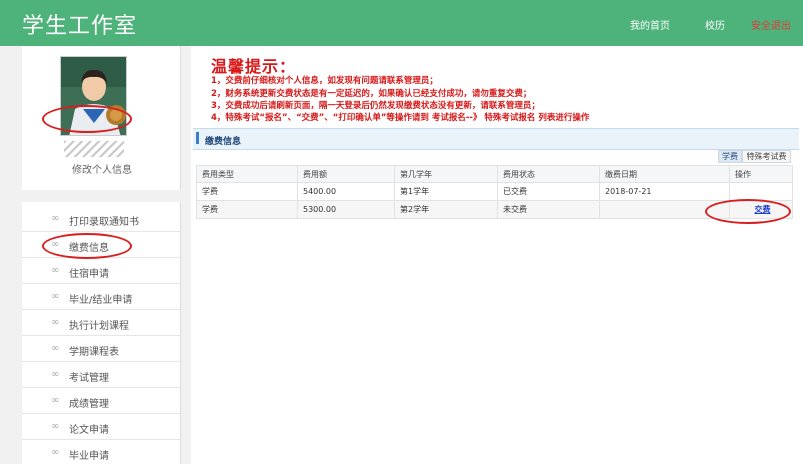 This screenshot has width=803, height=464. What do you see at coordinates (496, 139) in the screenshot?
I see `fees-panel-header` at bounding box center [496, 139].